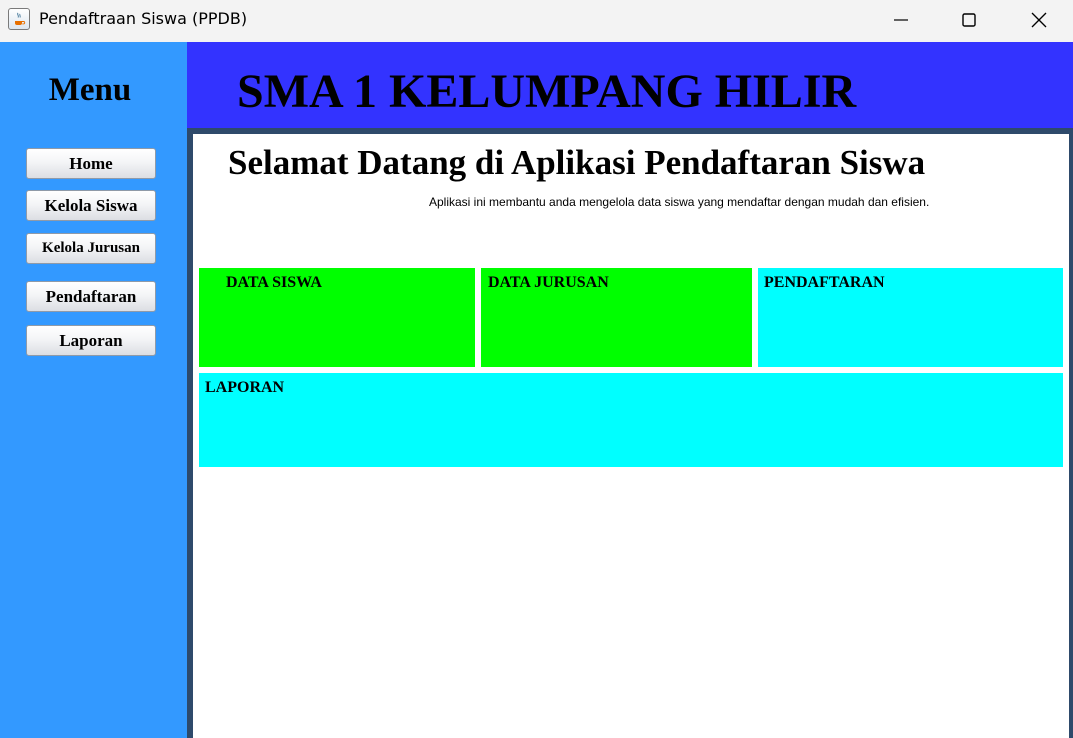 The width and height of the screenshot is (1073, 738). Describe the element at coordinates (245, 387) in the screenshot. I see `laporan-label: LAPORAN` at that location.